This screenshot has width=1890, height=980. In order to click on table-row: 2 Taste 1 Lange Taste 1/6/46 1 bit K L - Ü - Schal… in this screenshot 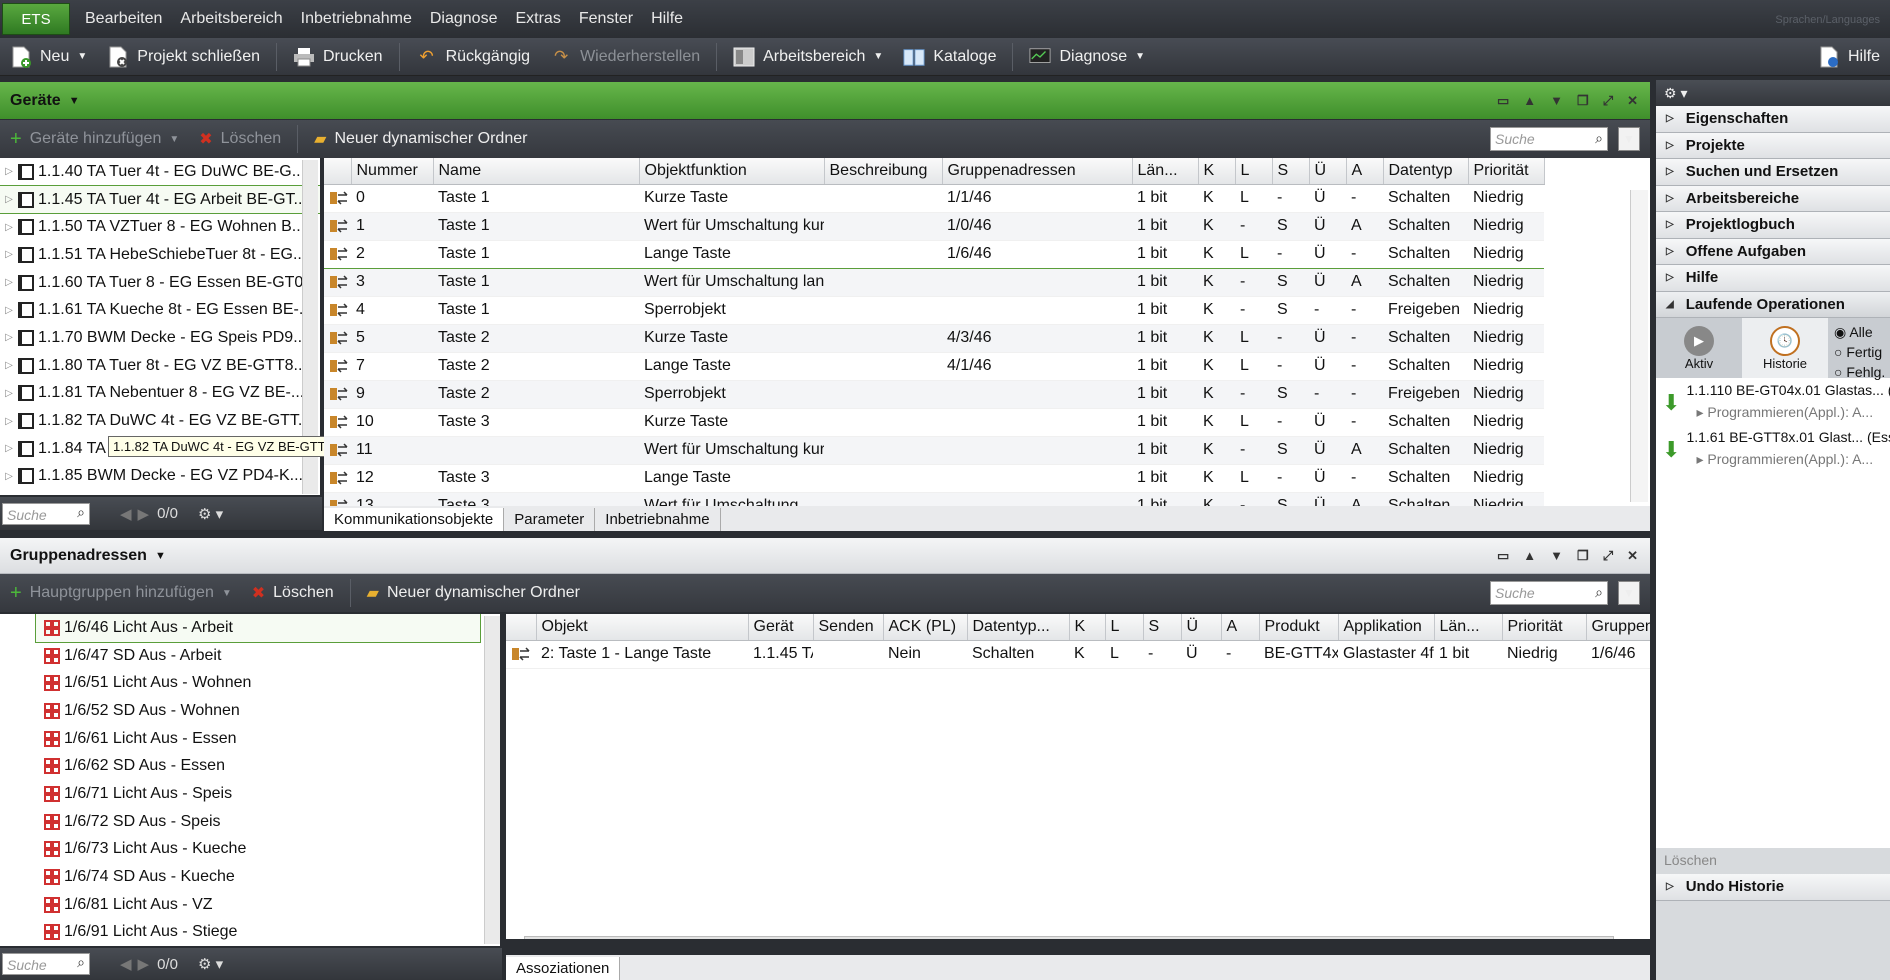, I will do `click(934, 254)`.